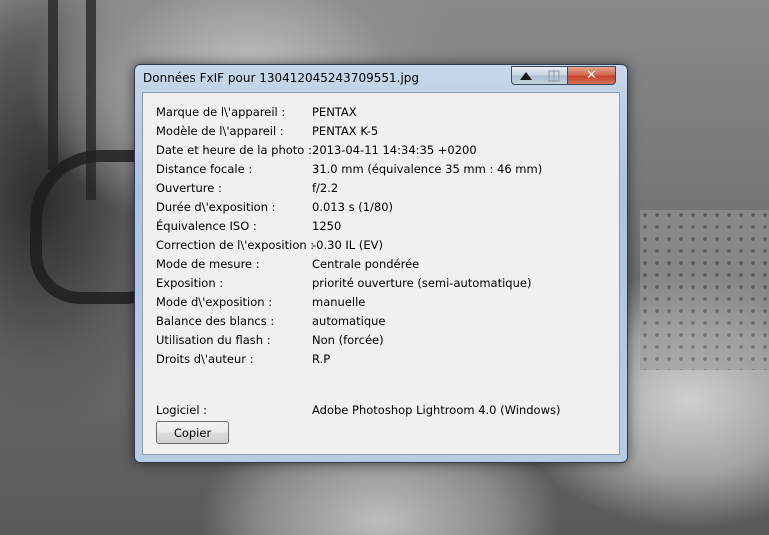 This screenshot has height=535, width=769. I want to click on exif-label: Utilisation du flash :, so click(213, 340).